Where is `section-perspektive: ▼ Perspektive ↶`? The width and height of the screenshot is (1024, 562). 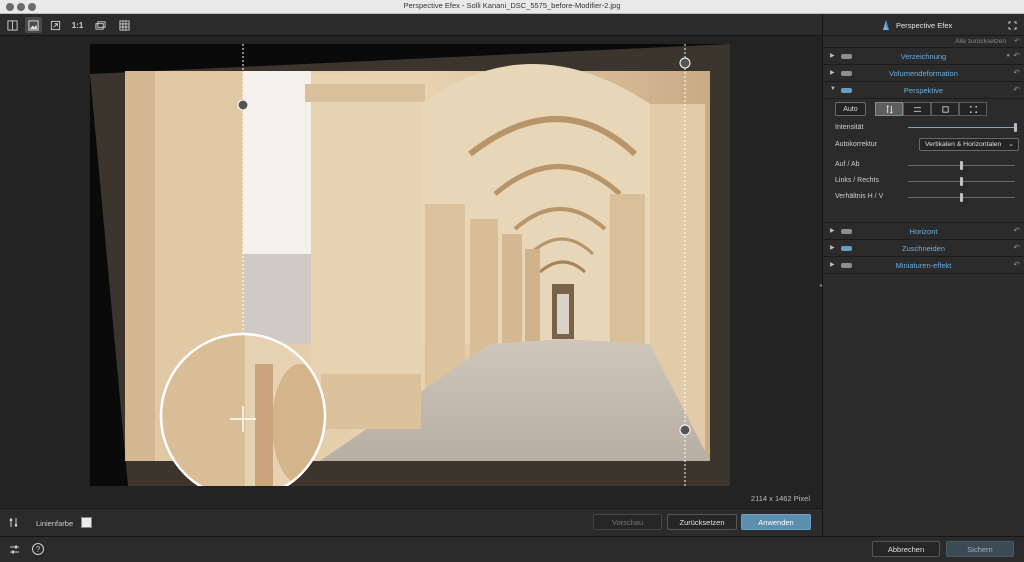 section-perspektive: ▼ Perspektive ↶ is located at coordinates (923, 90).